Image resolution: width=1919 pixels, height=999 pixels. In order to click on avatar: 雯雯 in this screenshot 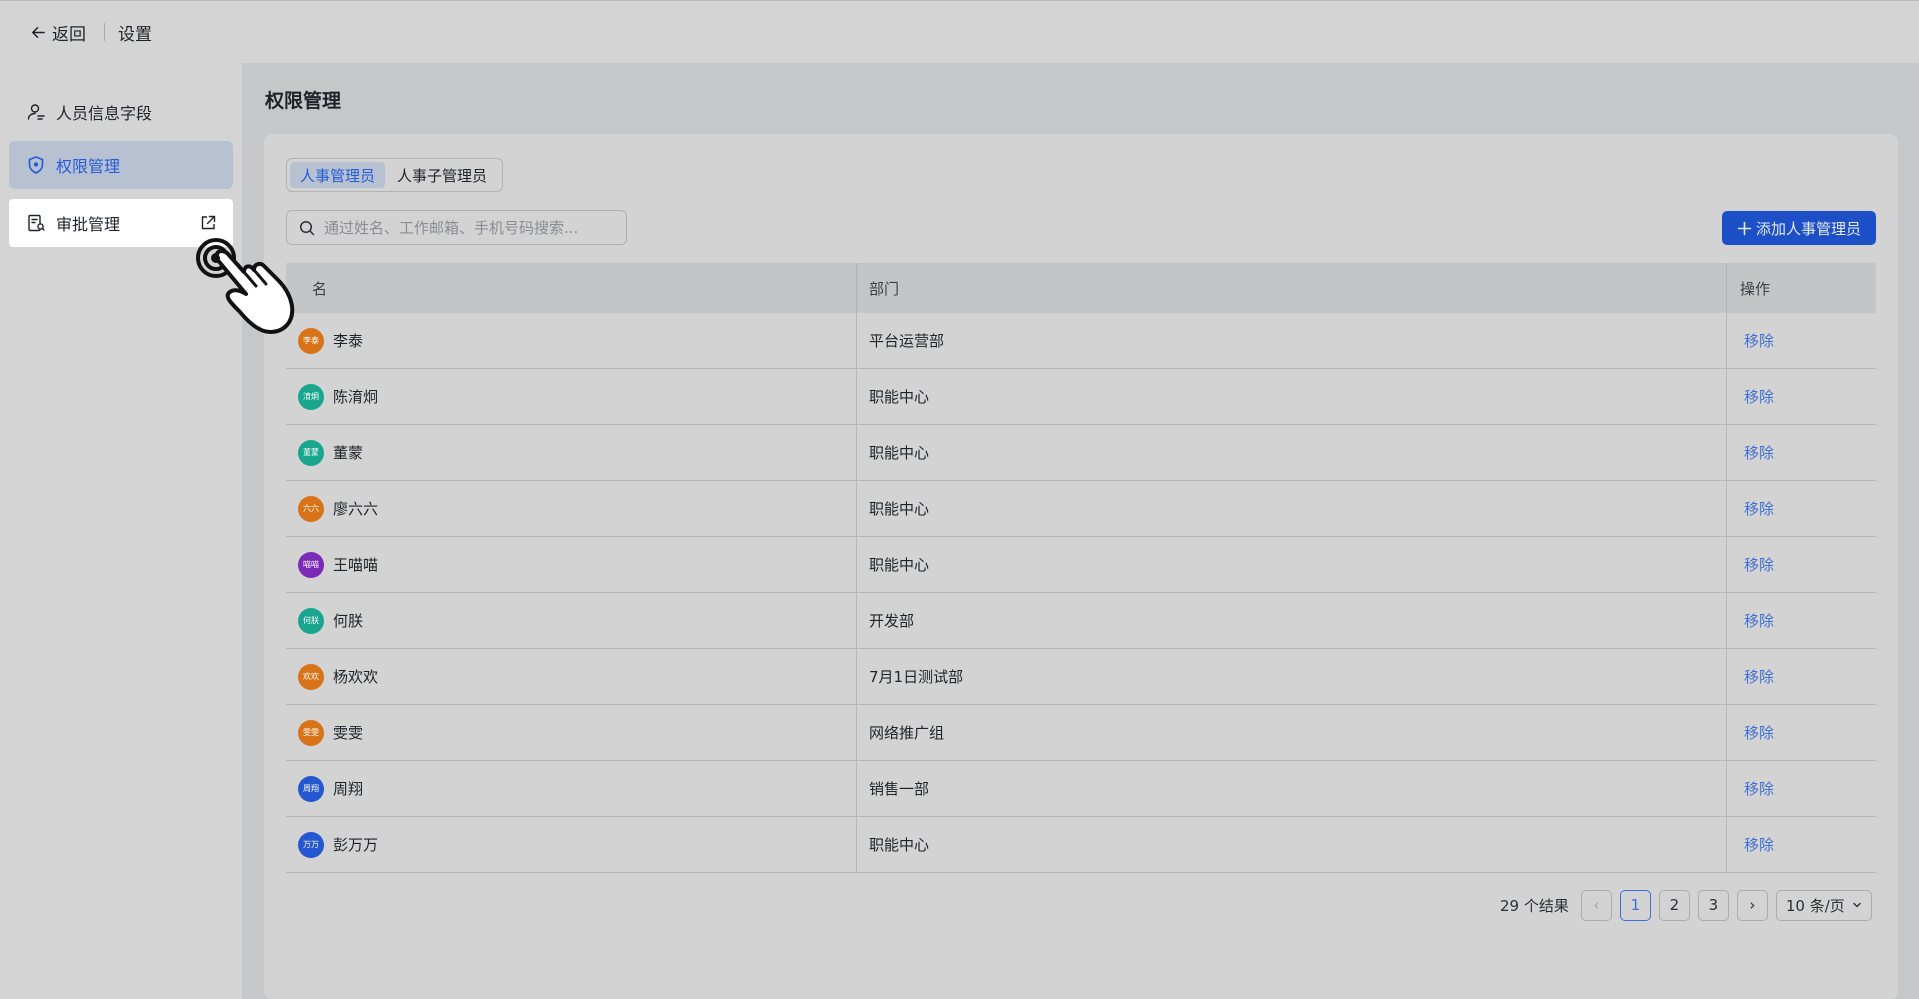, I will do `click(311, 732)`.